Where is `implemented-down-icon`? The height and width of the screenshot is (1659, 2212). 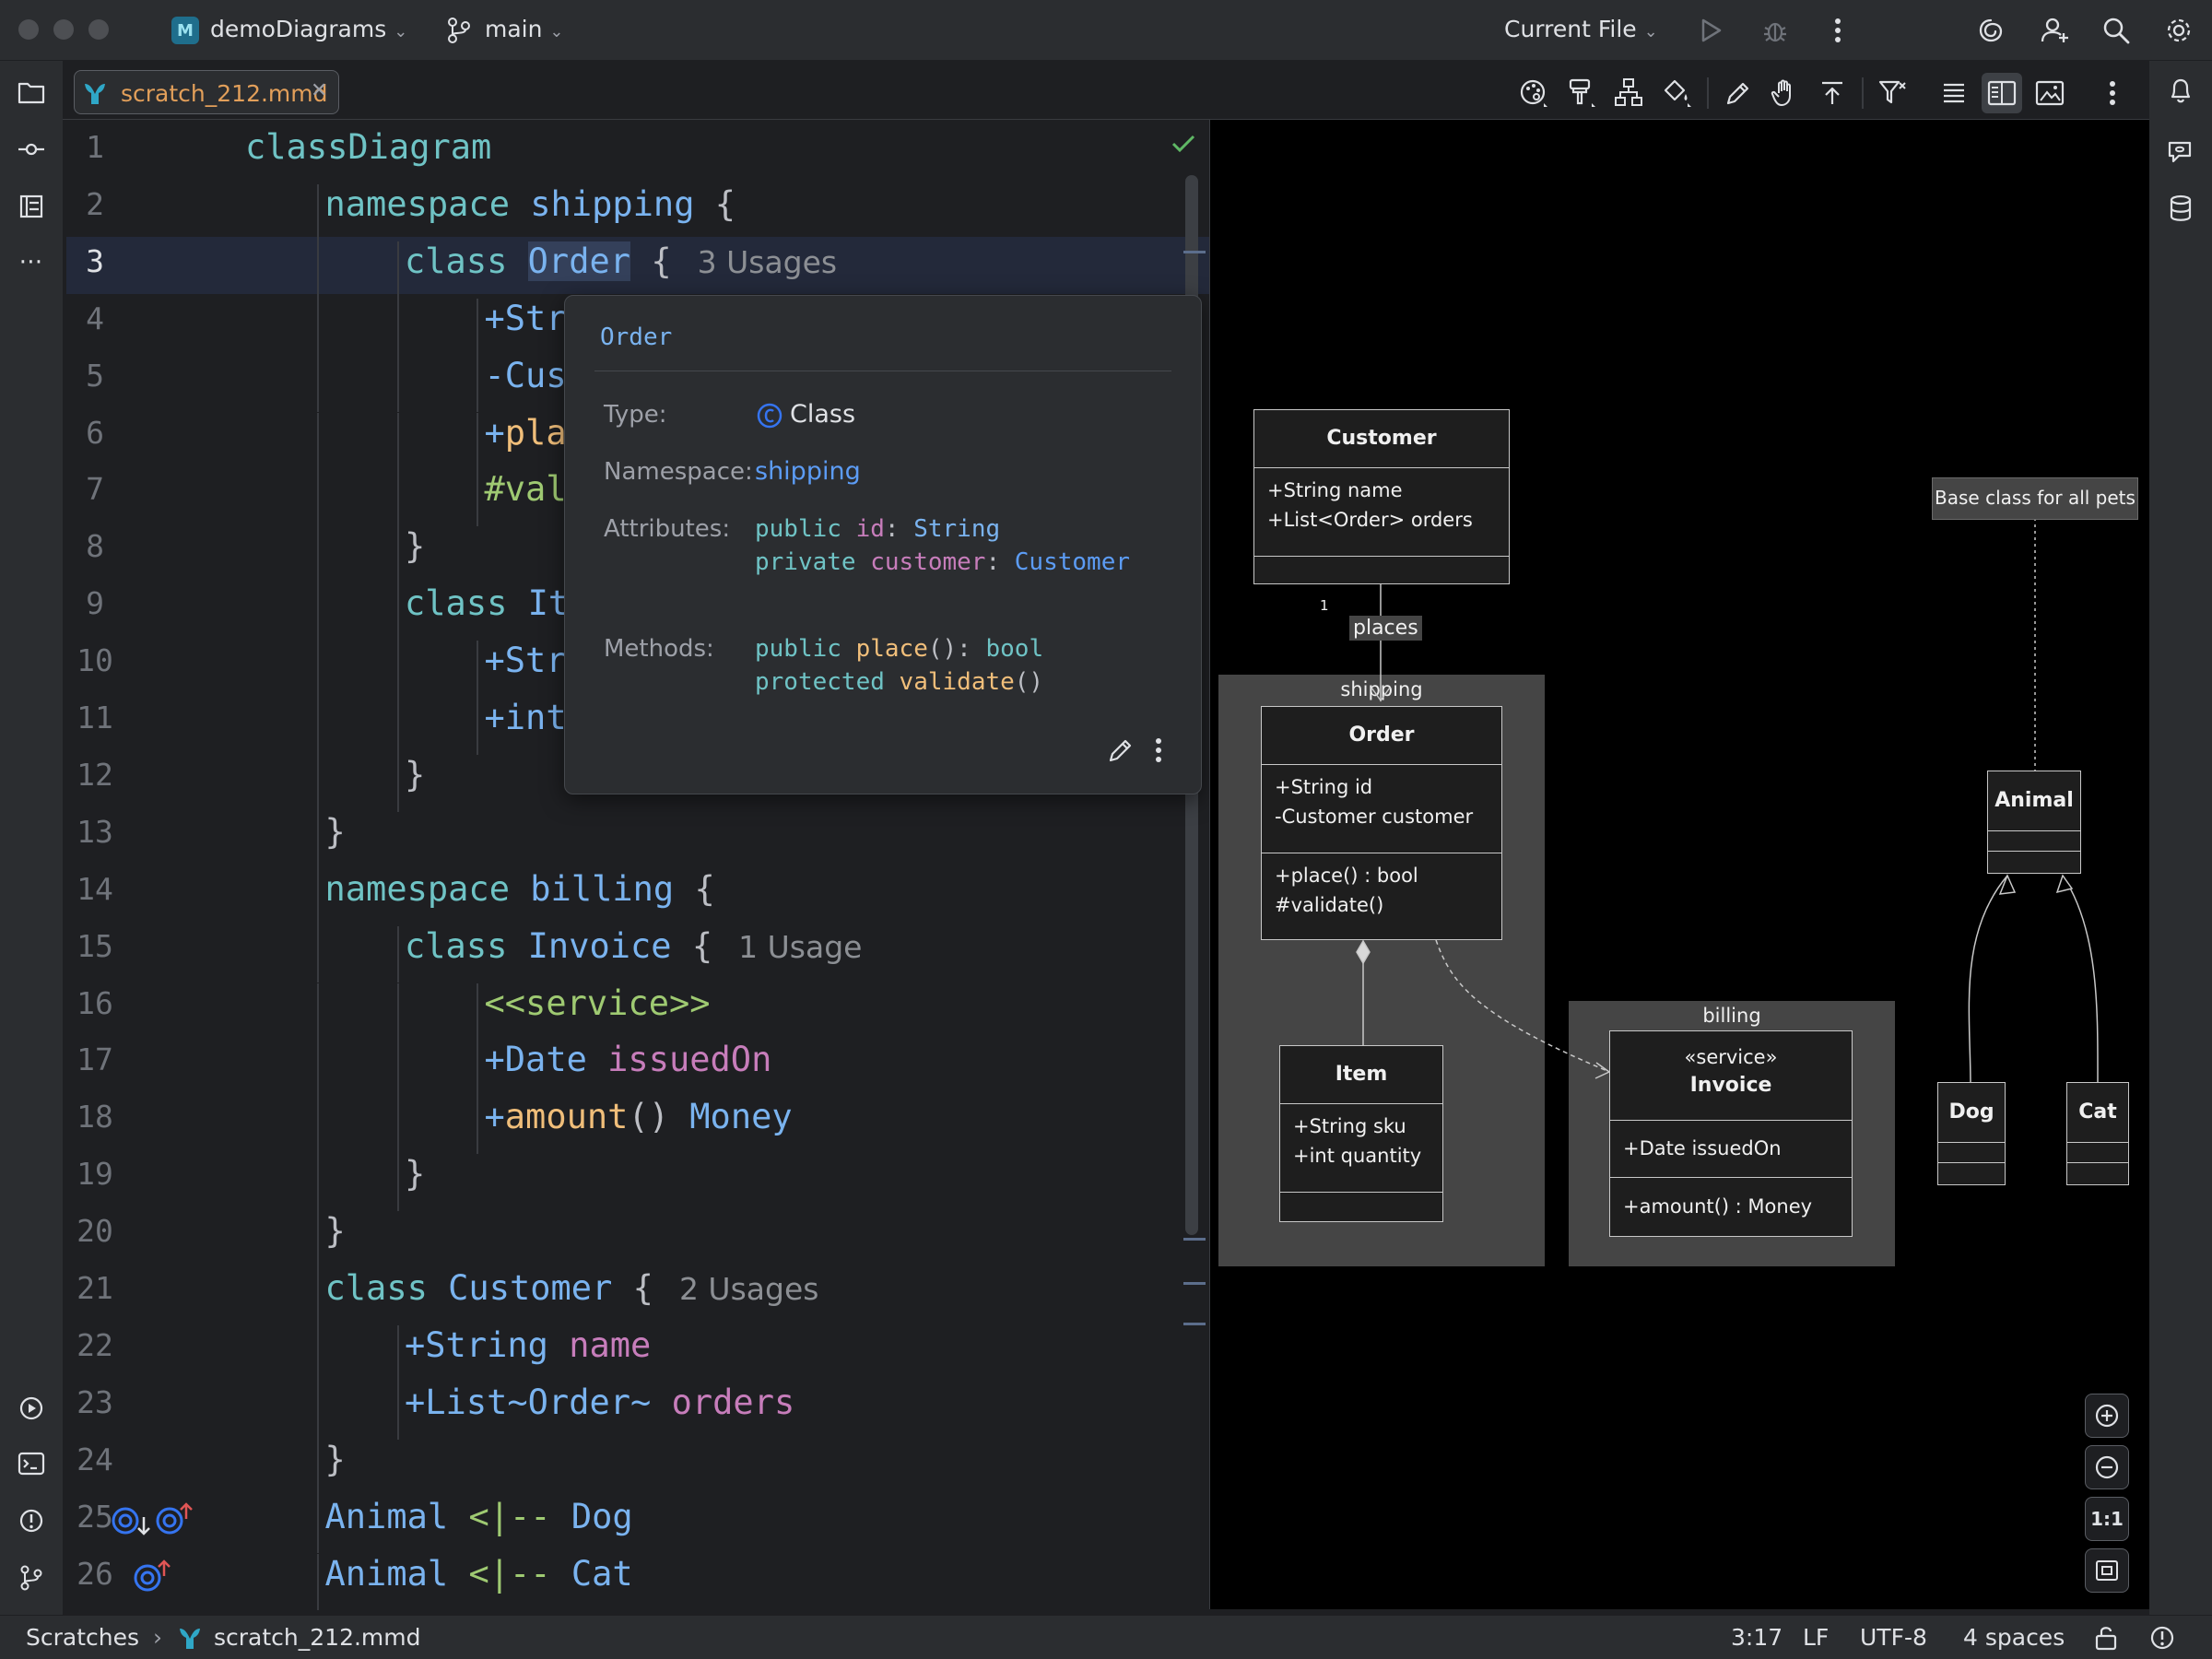
implemented-down-icon is located at coordinates (133, 1522).